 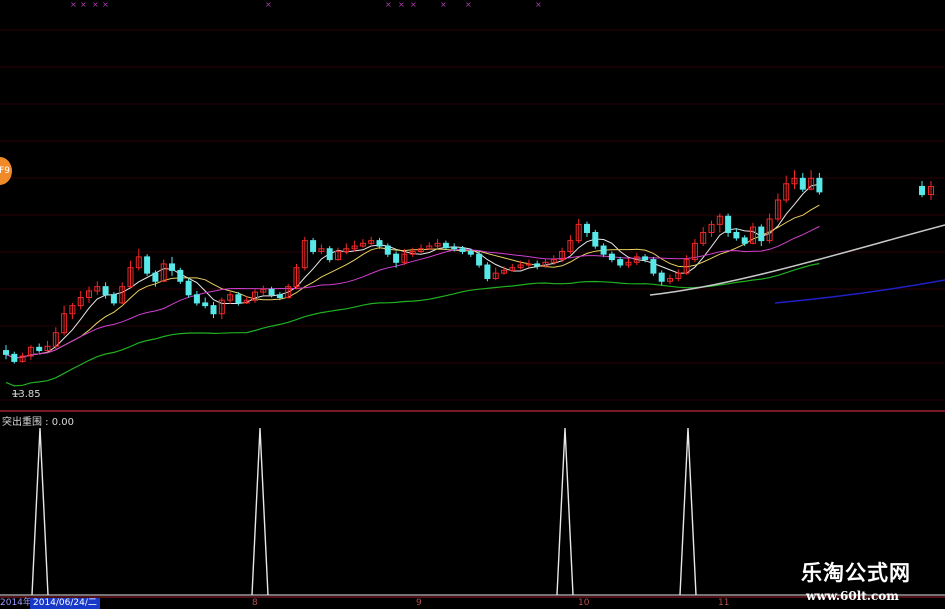 What do you see at coordinates (584, 603) in the screenshot?
I see `month-tick: 10` at bounding box center [584, 603].